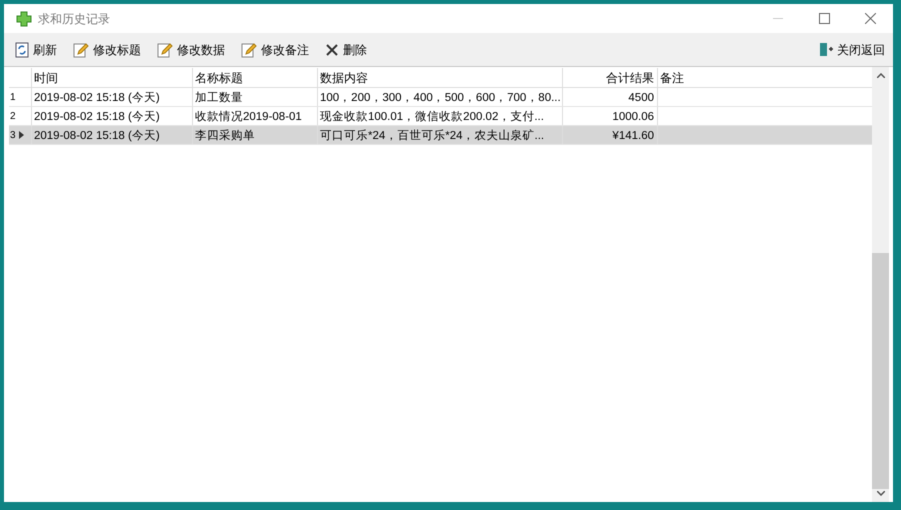 The image size is (901, 510). I want to click on delete-icon, so click(332, 49).